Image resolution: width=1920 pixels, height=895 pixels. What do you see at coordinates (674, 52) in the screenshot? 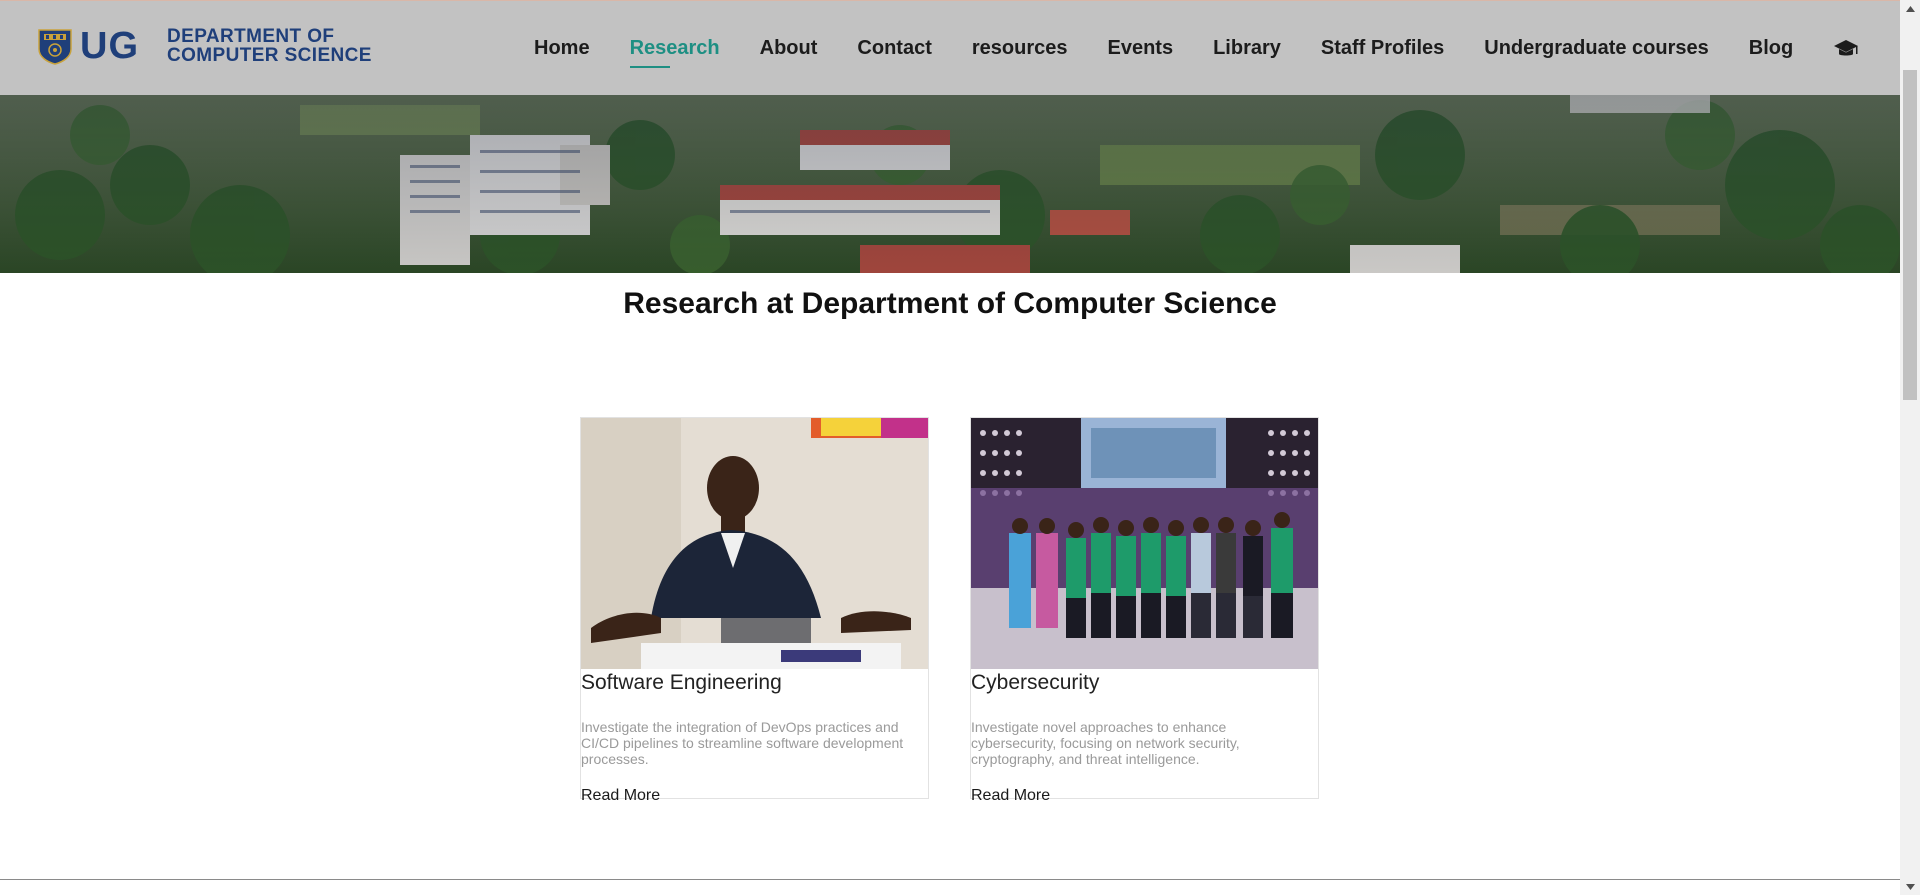
I see `nav-research: Research` at bounding box center [674, 52].